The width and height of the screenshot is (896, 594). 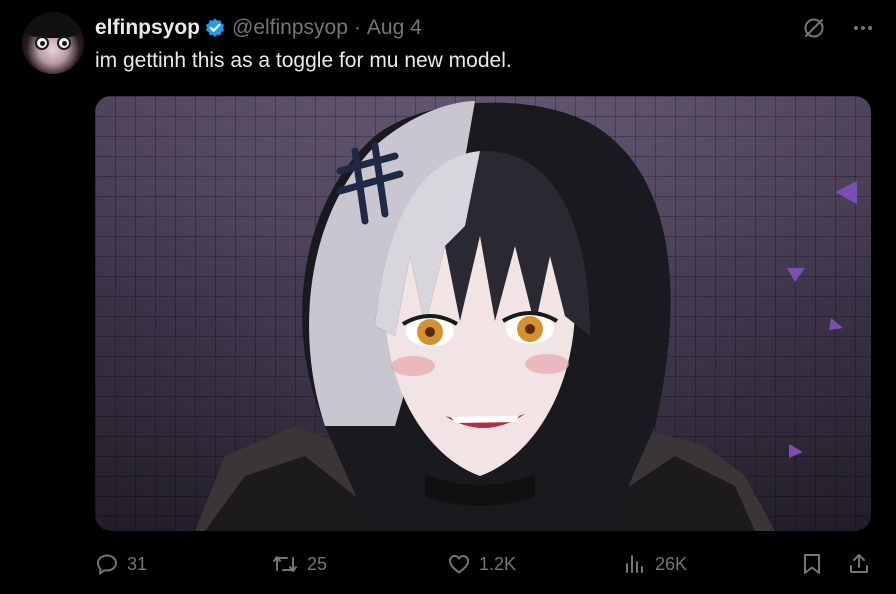 I want to click on avatar-hair, so click(x=53, y=25).